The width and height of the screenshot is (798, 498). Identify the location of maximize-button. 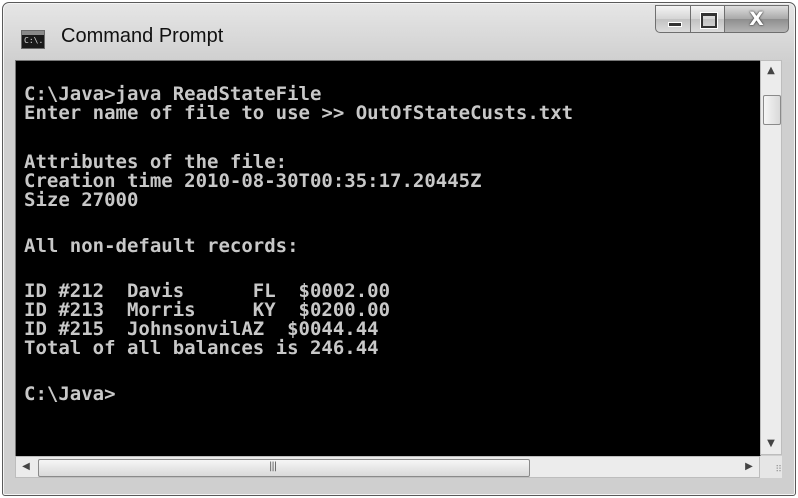
(708, 19).